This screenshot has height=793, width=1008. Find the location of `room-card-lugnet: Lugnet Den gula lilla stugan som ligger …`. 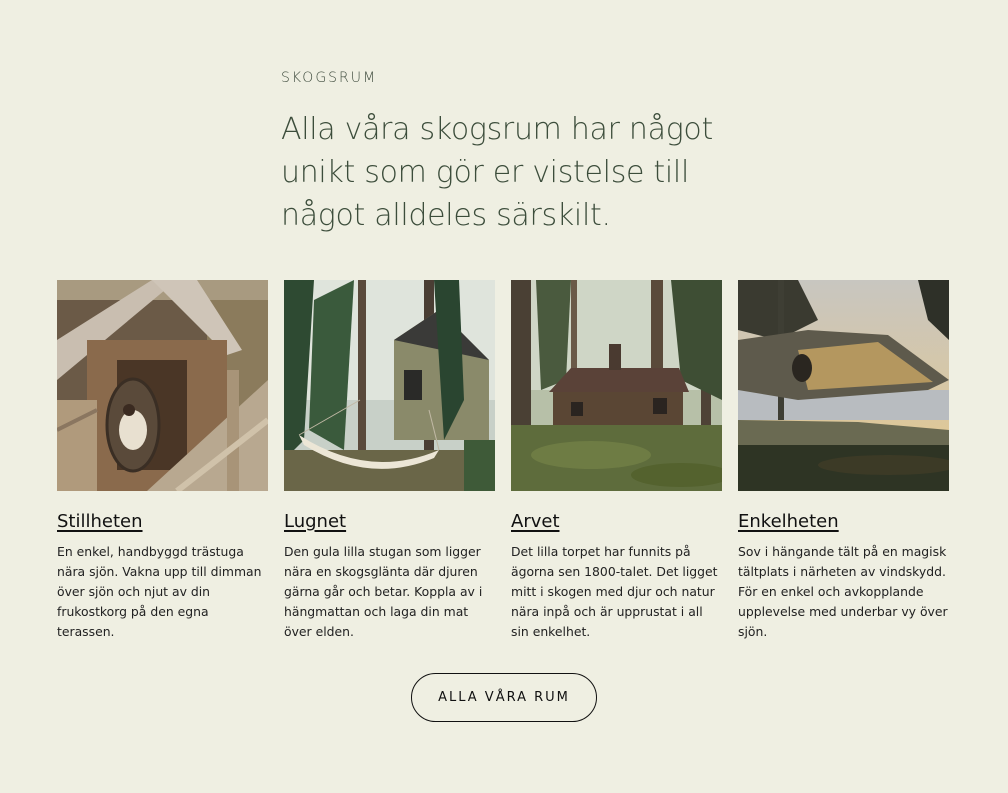

room-card-lugnet: Lugnet Den gula lilla stugan som ligger … is located at coordinates (389, 461).